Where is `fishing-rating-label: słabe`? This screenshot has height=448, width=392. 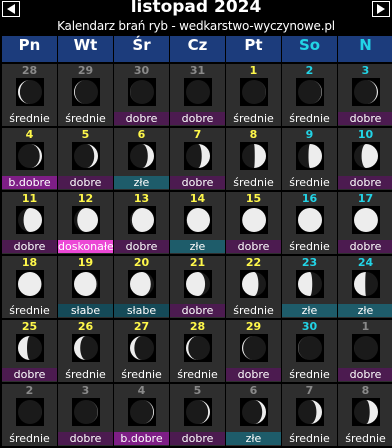
fishing-rating-label: słabe is located at coordinates (85, 310).